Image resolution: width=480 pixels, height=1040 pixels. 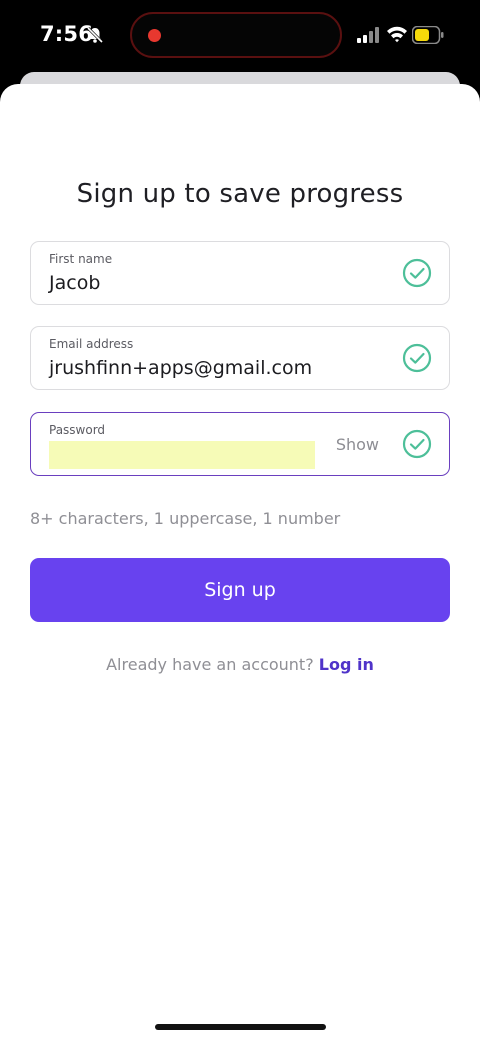 I want to click on signal-icon, so click(x=368, y=35).